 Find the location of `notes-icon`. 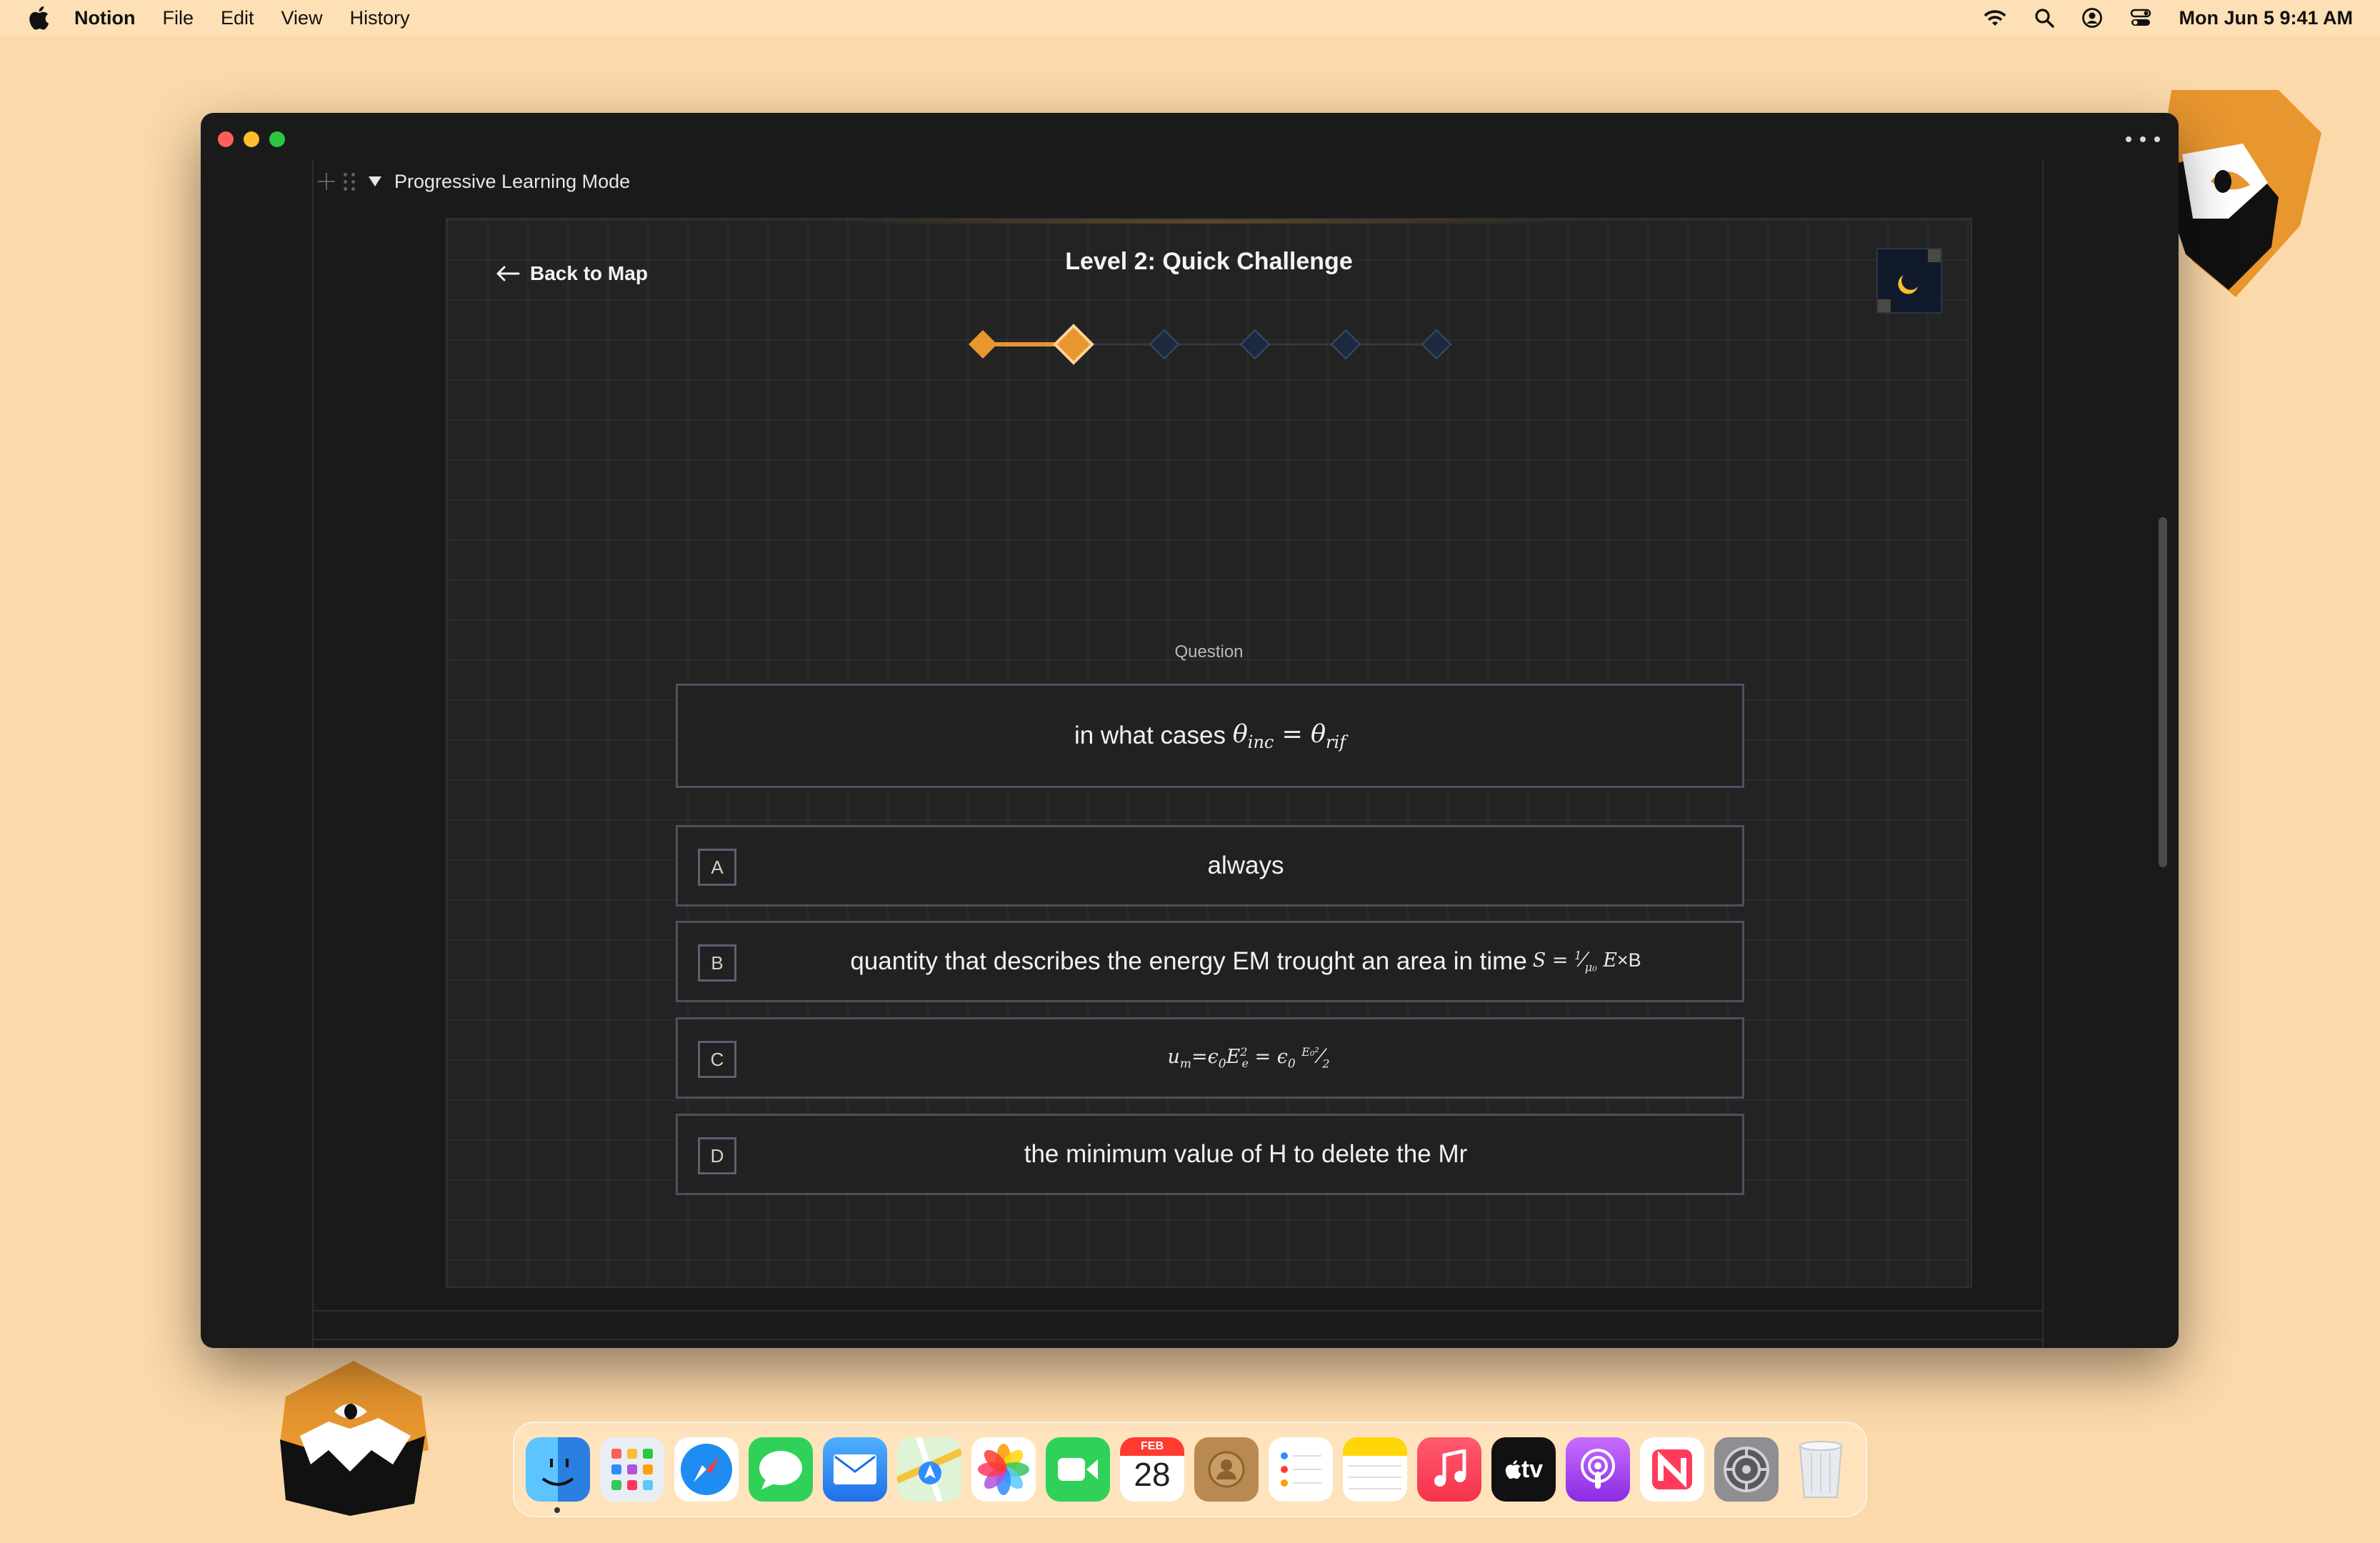

notes-icon is located at coordinates (1375, 1470).